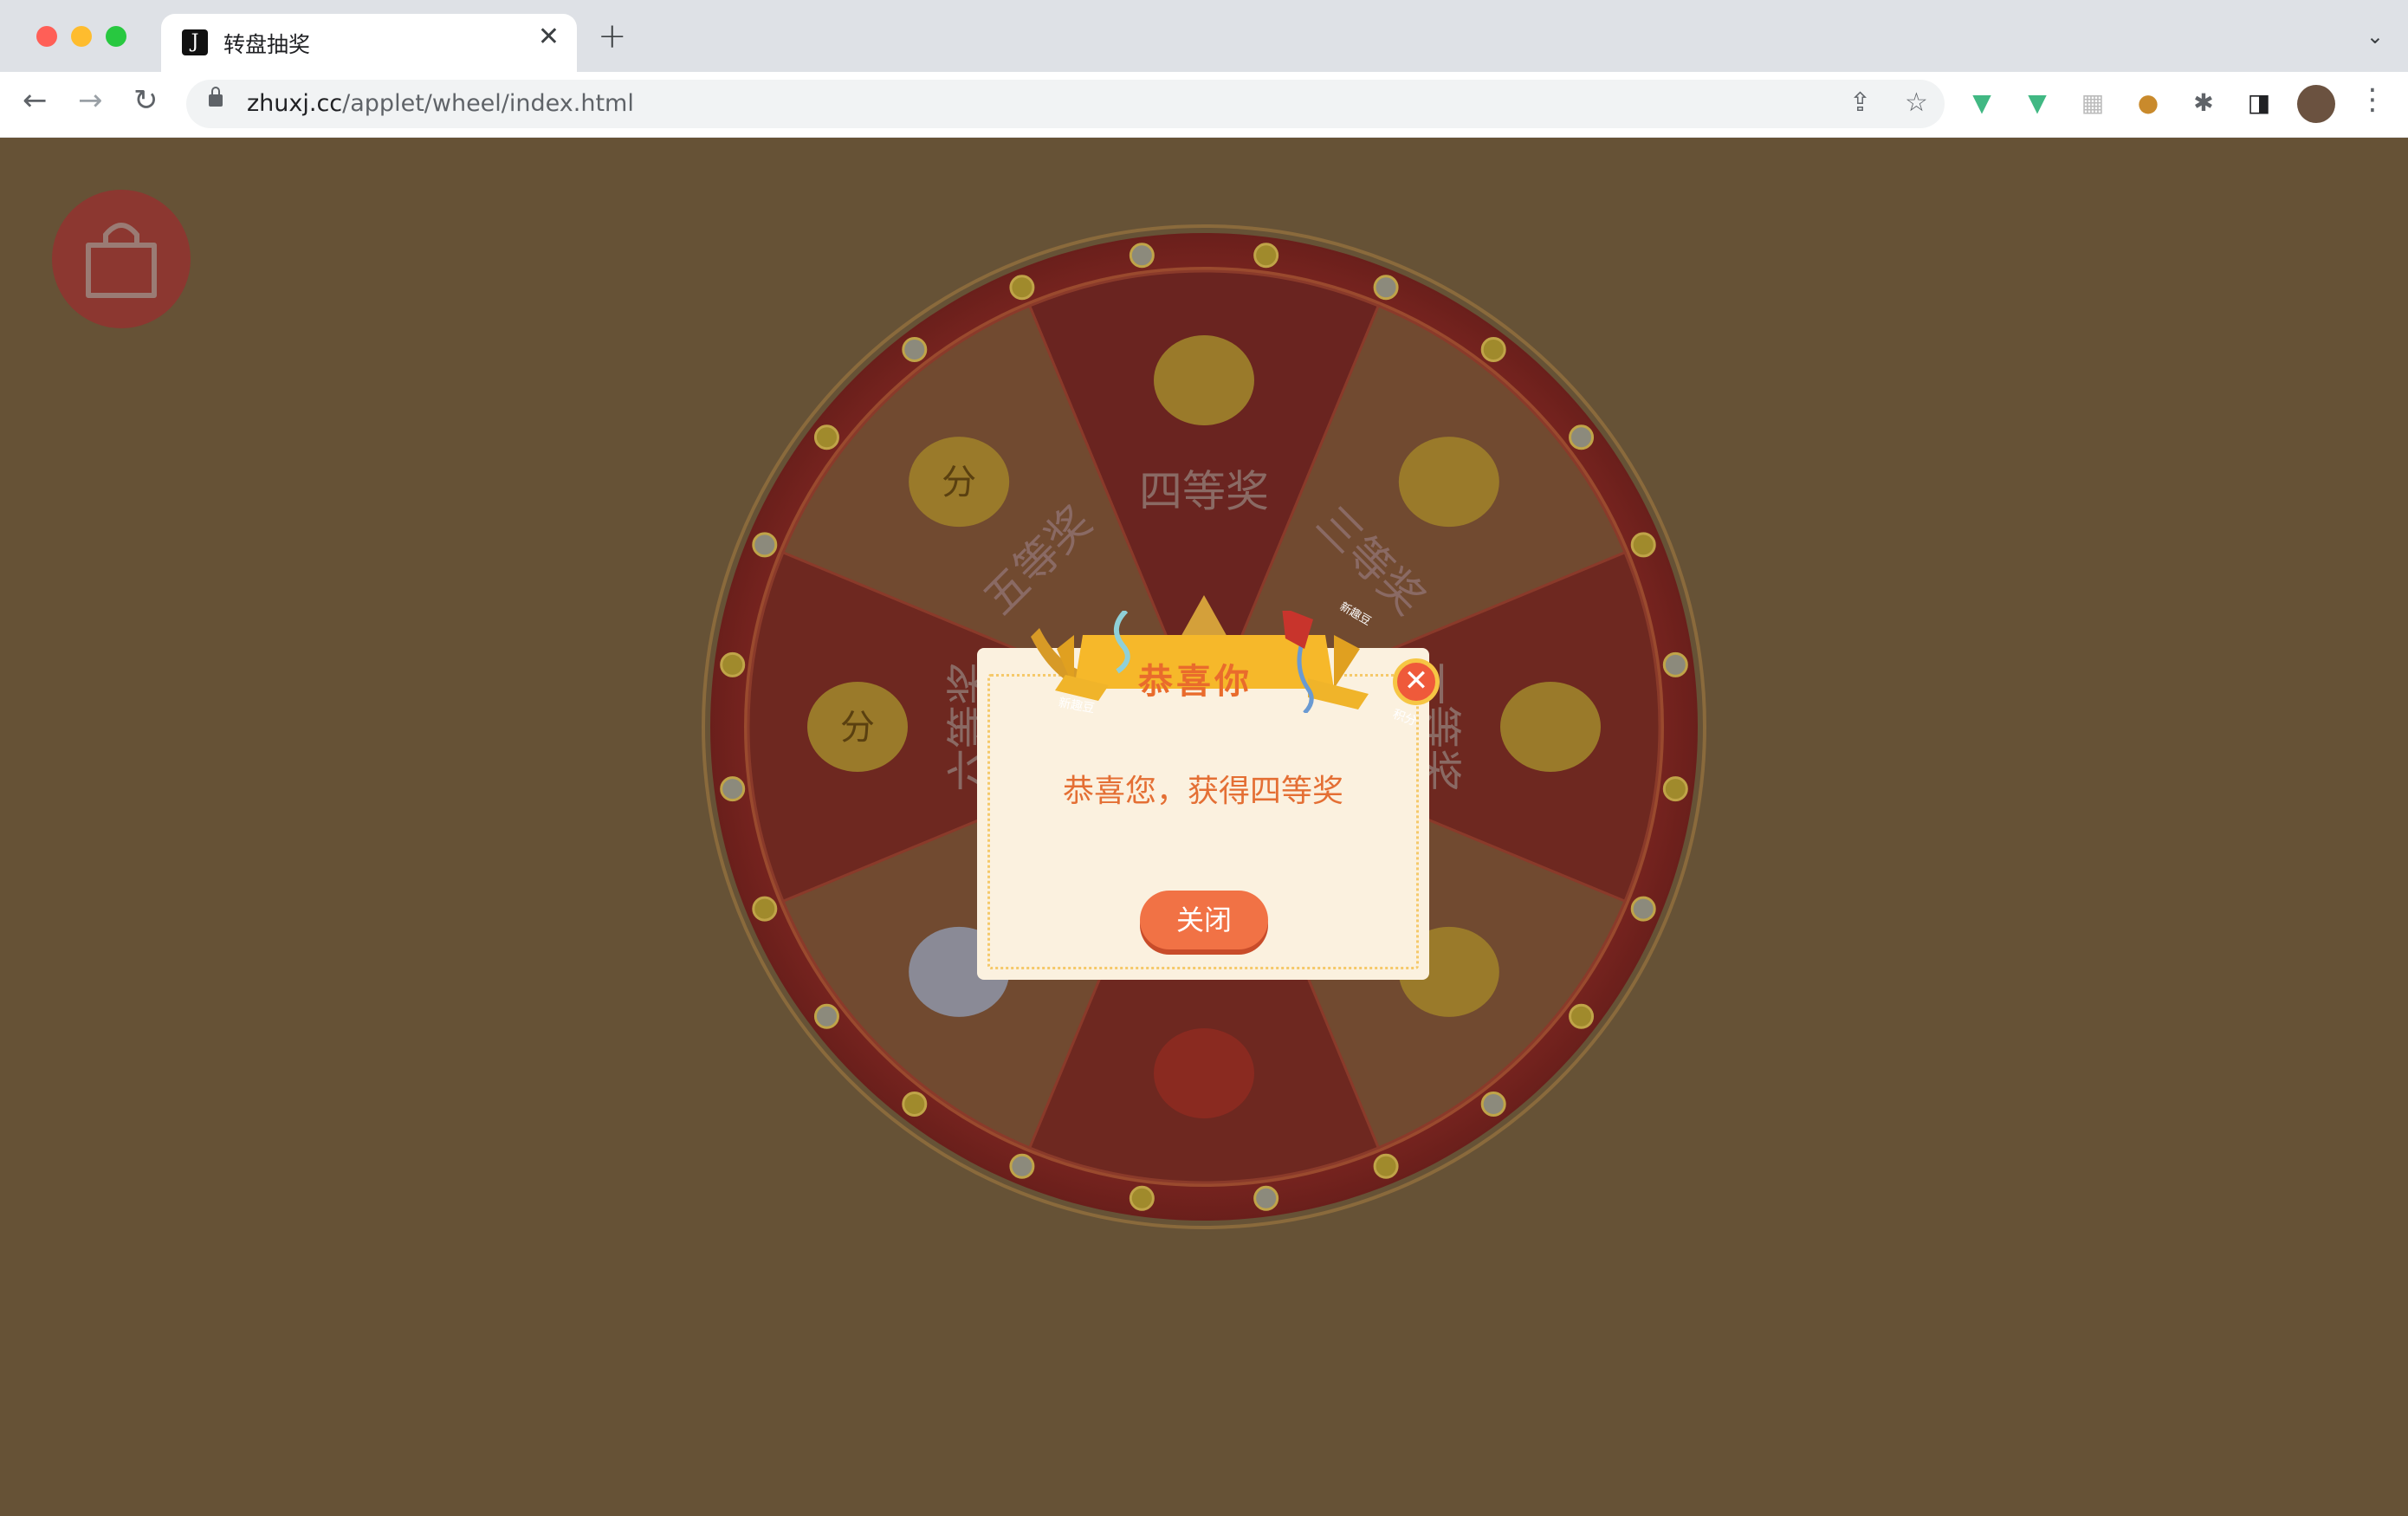  What do you see at coordinates (1416, 681) in the screenshot?
I see `dialog-close-icon: ✕` at bounding box center [1416, 681].